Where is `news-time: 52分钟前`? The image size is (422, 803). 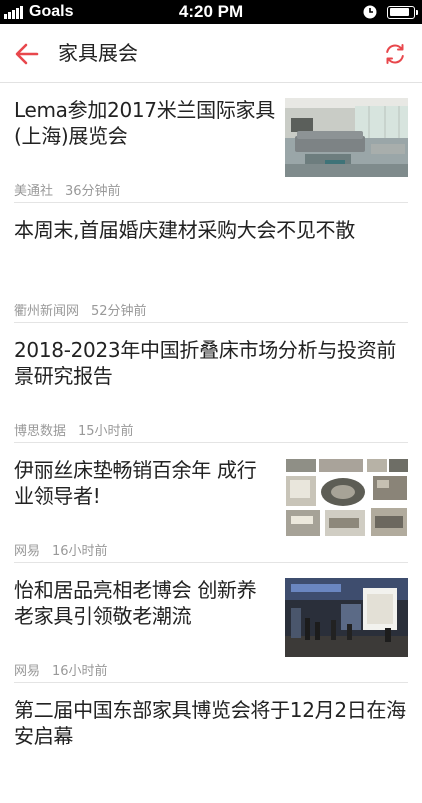 news-time: 52分钟前 is located at coordinates (119, 311).